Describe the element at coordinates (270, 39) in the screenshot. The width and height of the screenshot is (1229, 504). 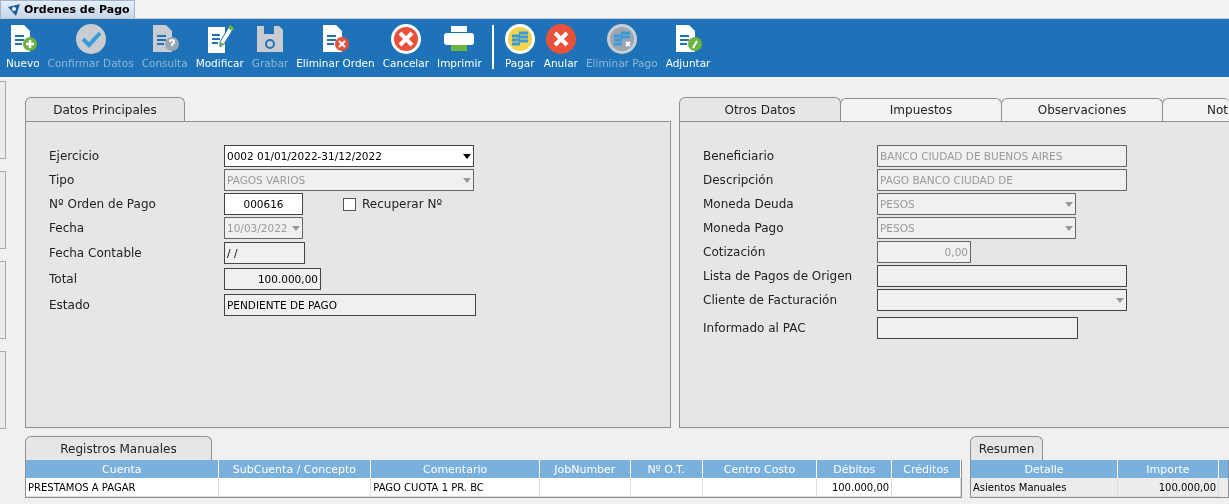
I see `save-icon` at that location.